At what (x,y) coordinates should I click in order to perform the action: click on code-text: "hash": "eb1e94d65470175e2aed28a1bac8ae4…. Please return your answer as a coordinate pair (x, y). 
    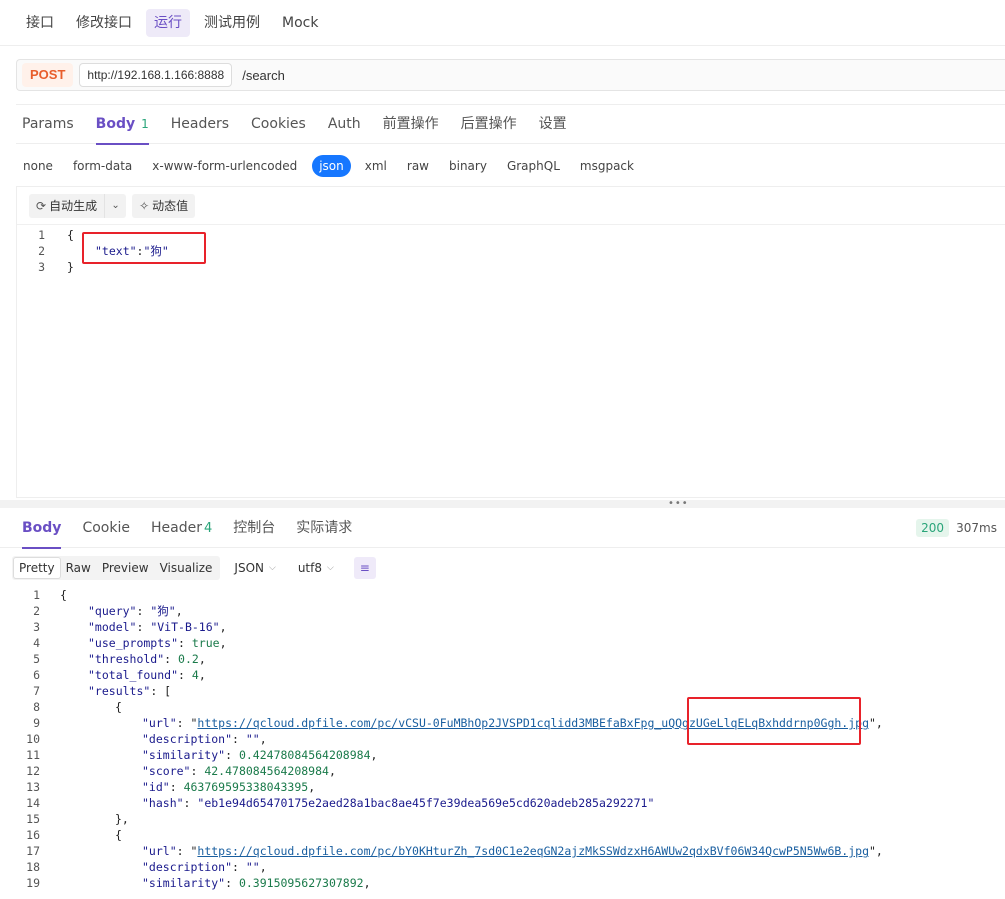
    Looking at the image, I should click on (398, 803).